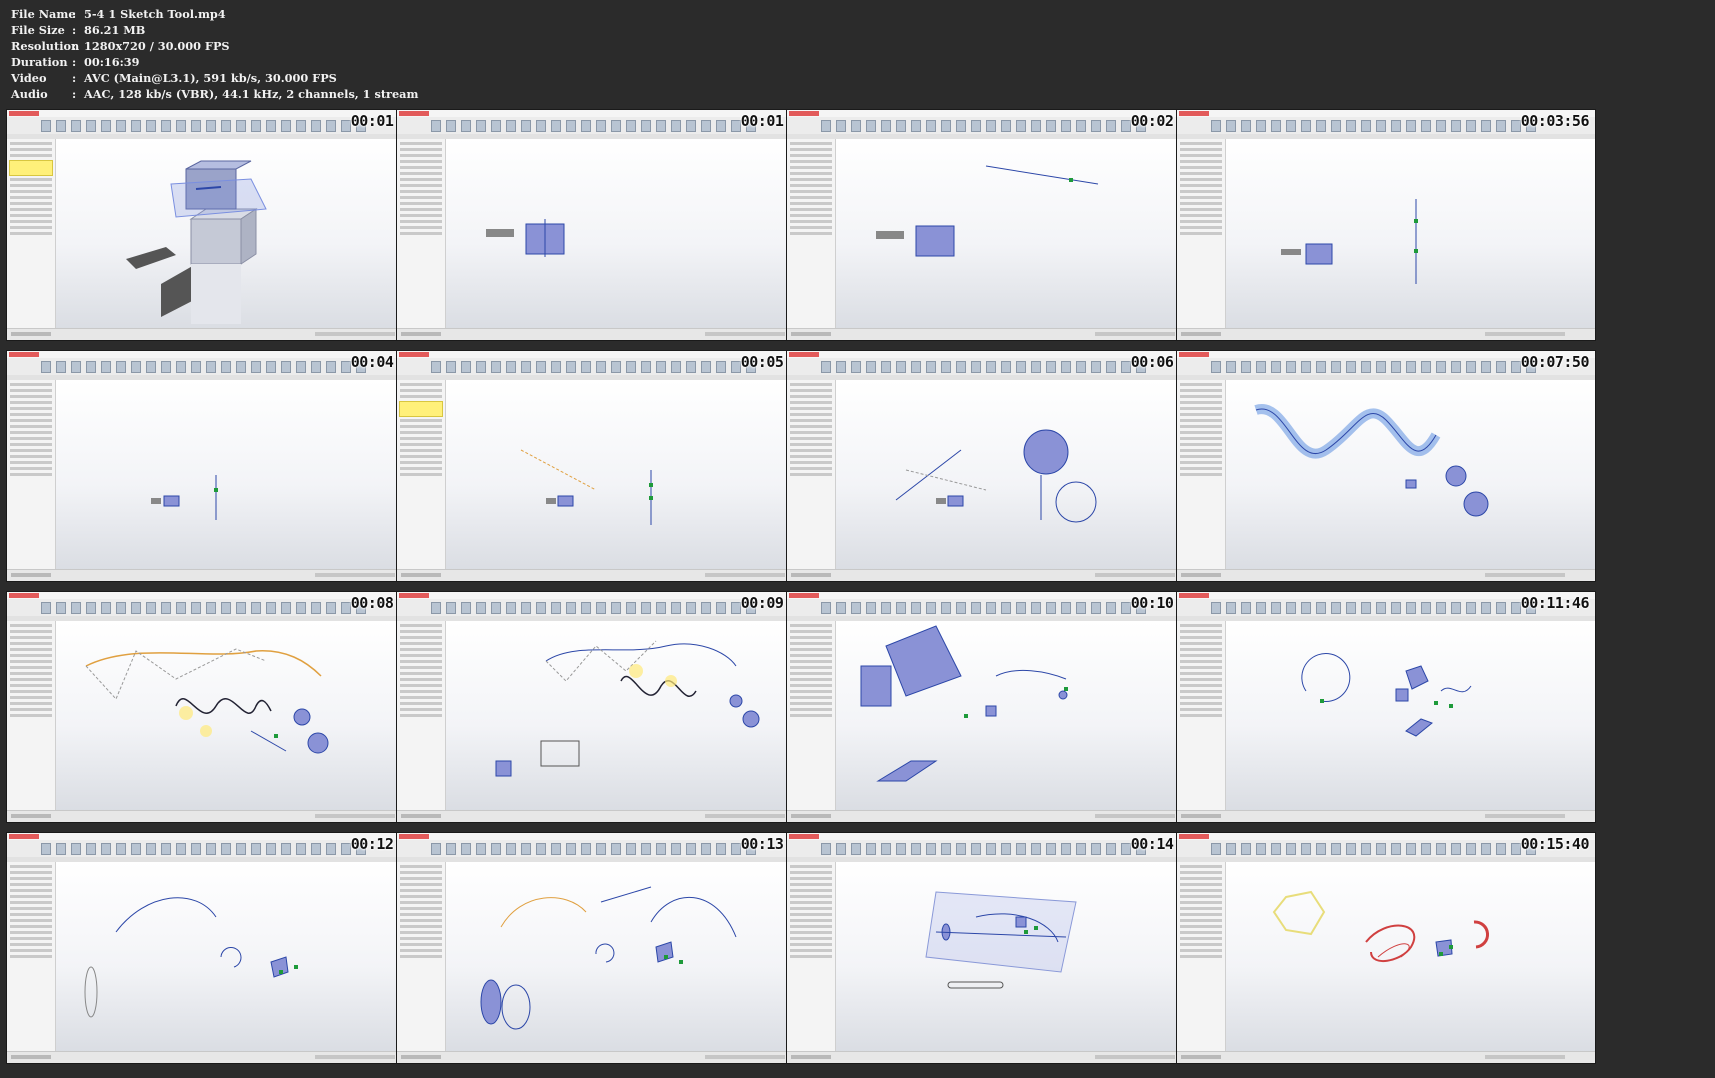 This screenshot has height=1078, width=1715. I want to click on thumbnail: 00:09:48, so click(606, 707).